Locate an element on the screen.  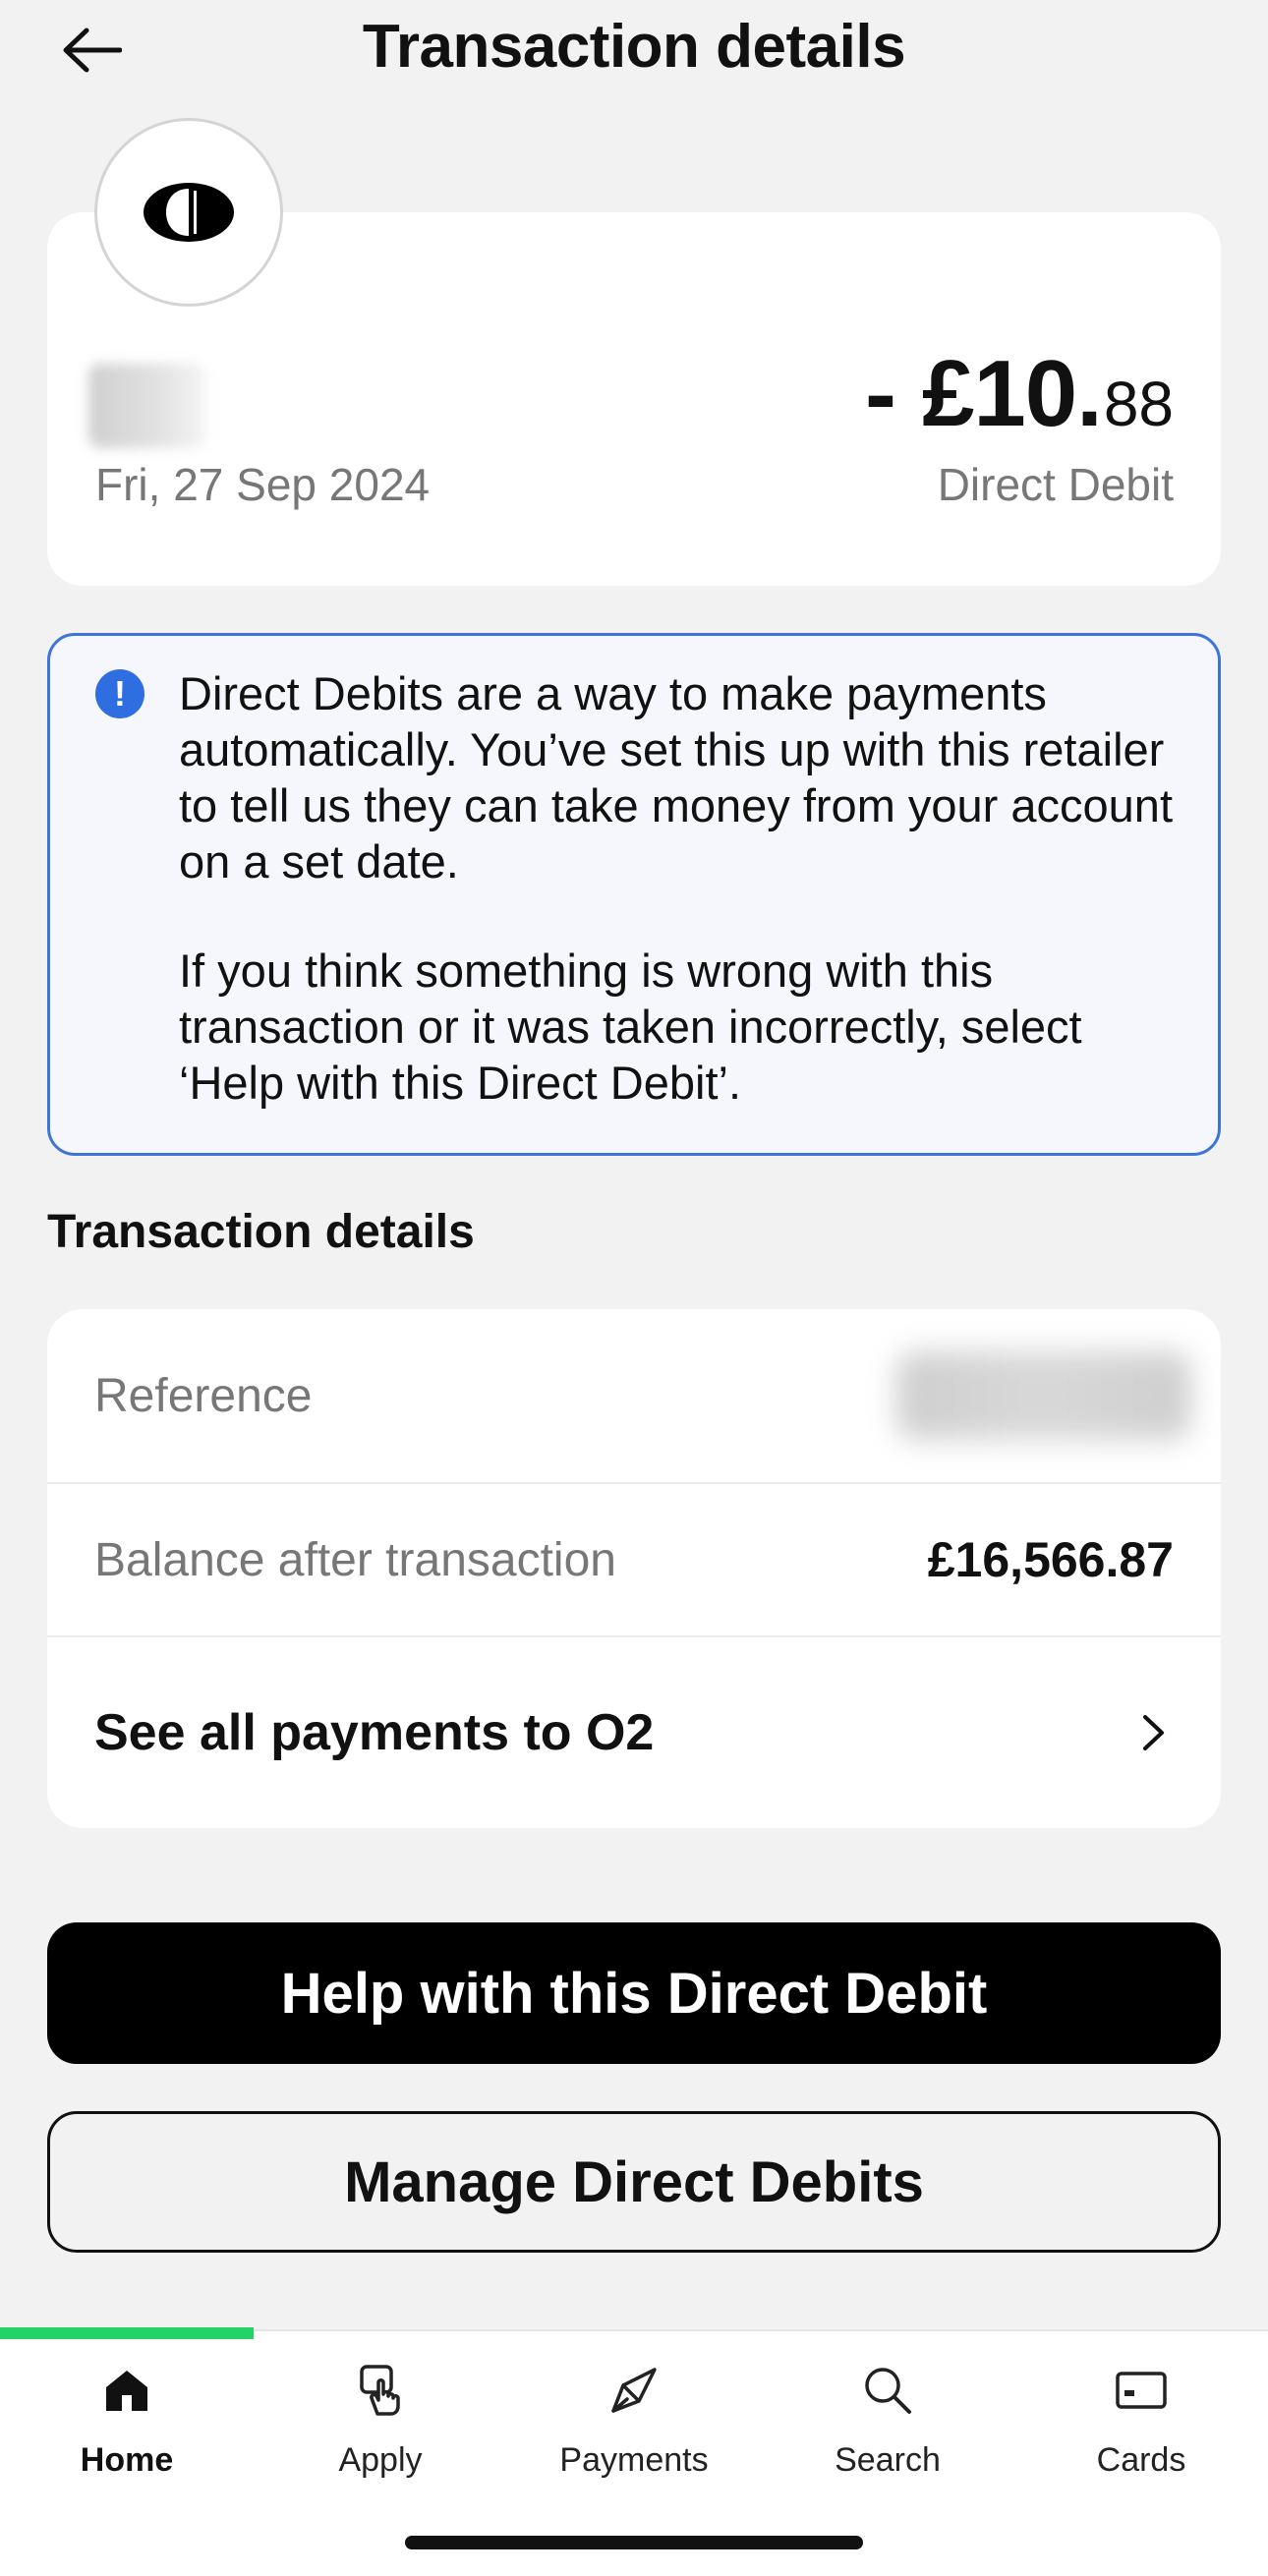
merchant-name-redacted is located at coordinates (147, 406).